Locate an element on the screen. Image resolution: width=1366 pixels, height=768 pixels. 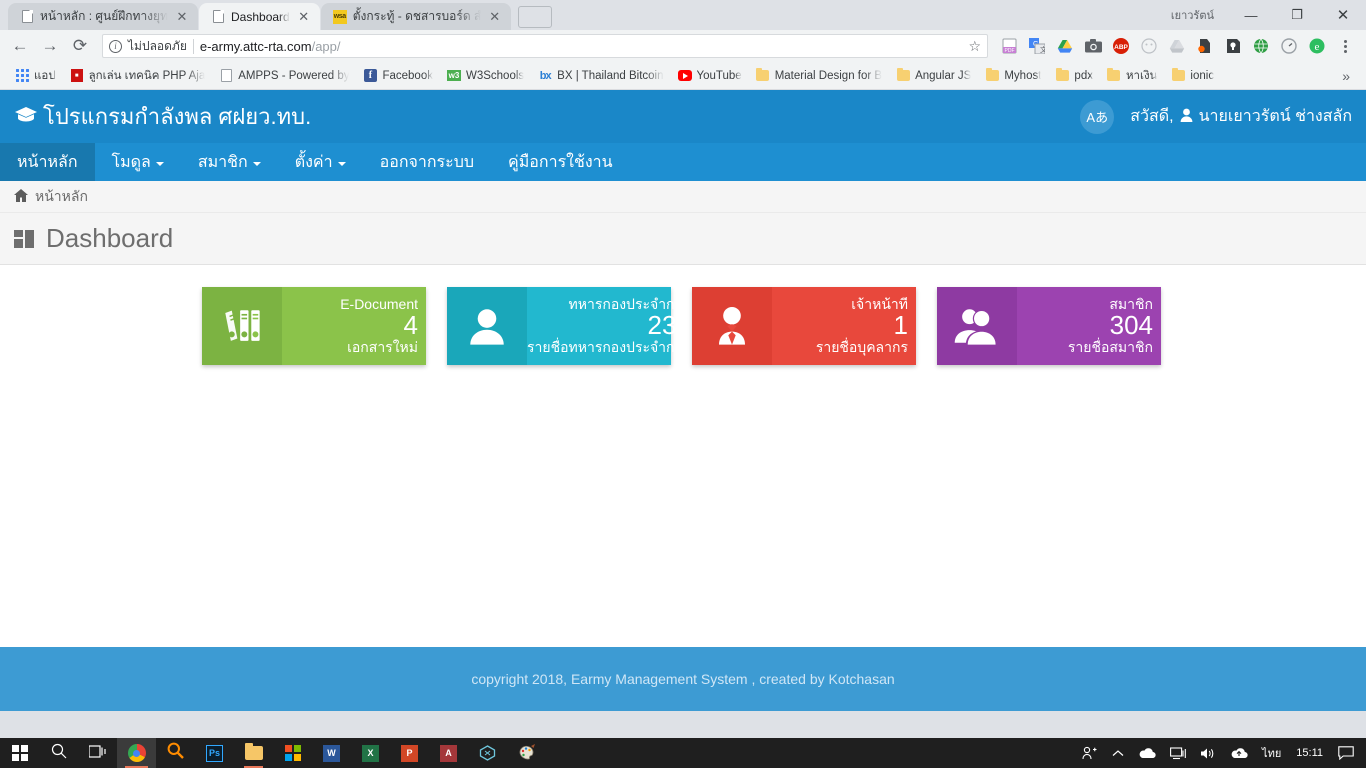
nav-item-module: โมดูล is located at coordinates (138, 162).